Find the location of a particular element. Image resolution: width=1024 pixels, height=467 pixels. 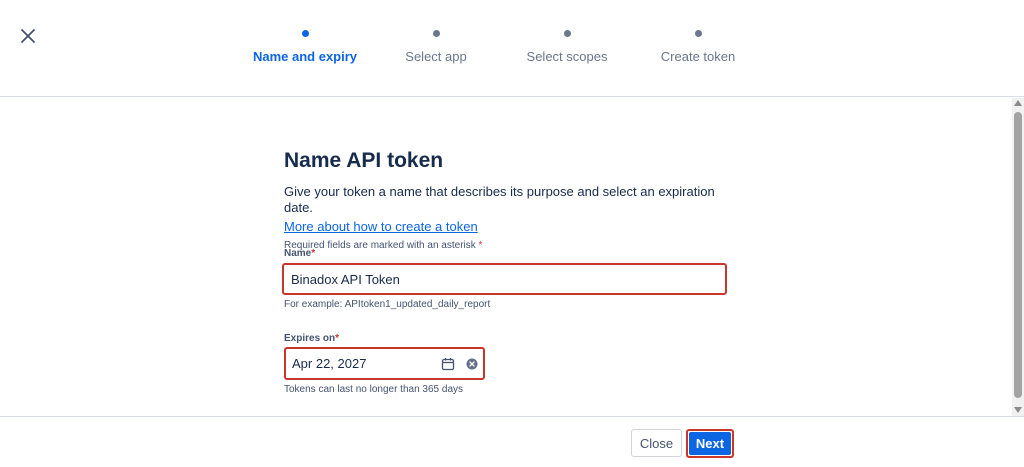

help-link: More about how to create a token is located at coordinates (381, 226).